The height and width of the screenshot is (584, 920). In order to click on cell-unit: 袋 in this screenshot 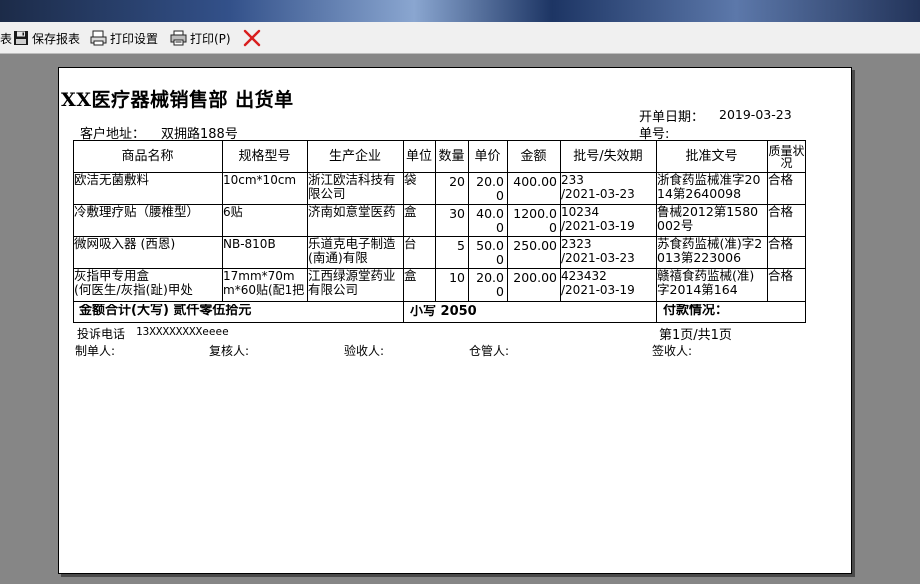, I will do `click(410, 180)`.